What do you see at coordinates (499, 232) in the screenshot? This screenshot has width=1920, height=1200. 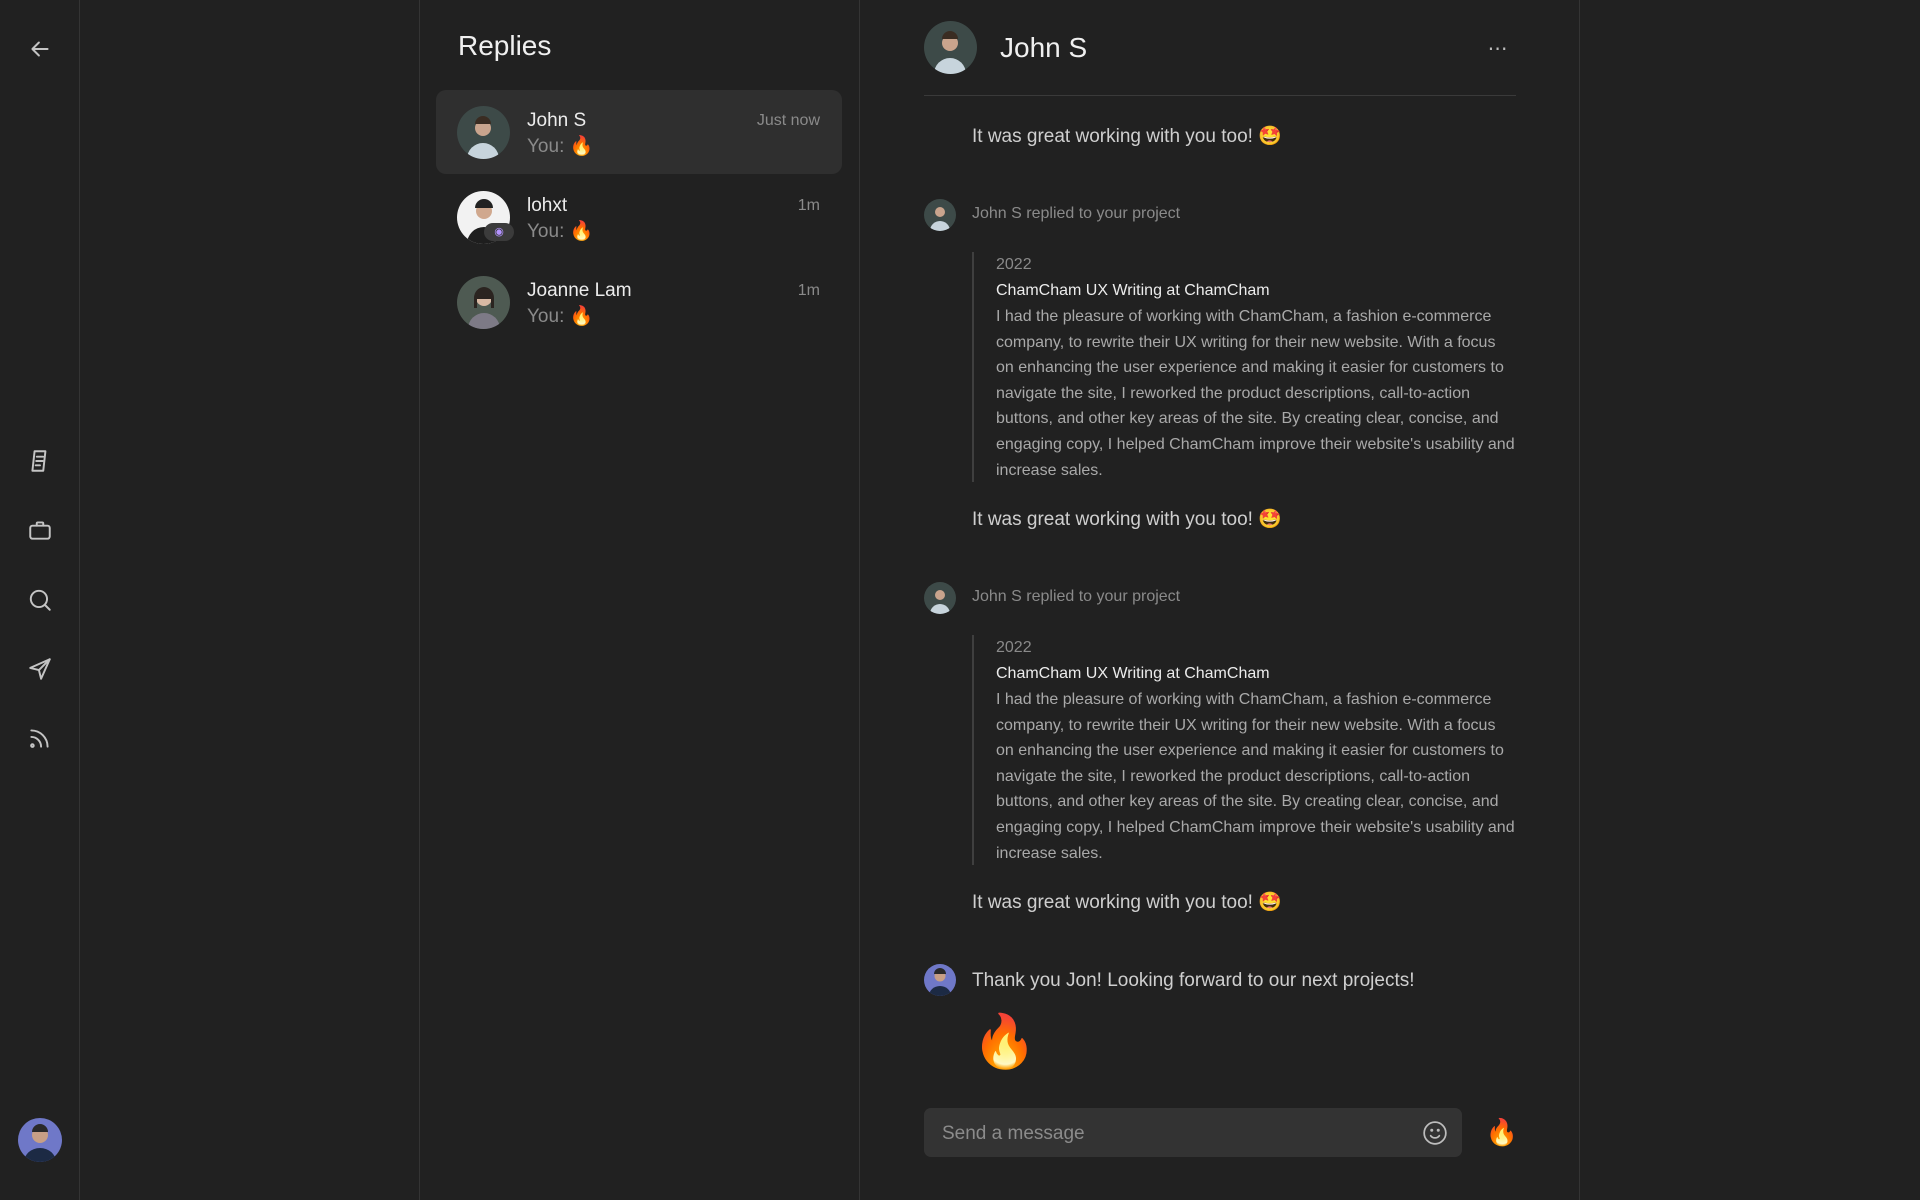 I see `community-badge: ◉` at bounding box center [499, 232].